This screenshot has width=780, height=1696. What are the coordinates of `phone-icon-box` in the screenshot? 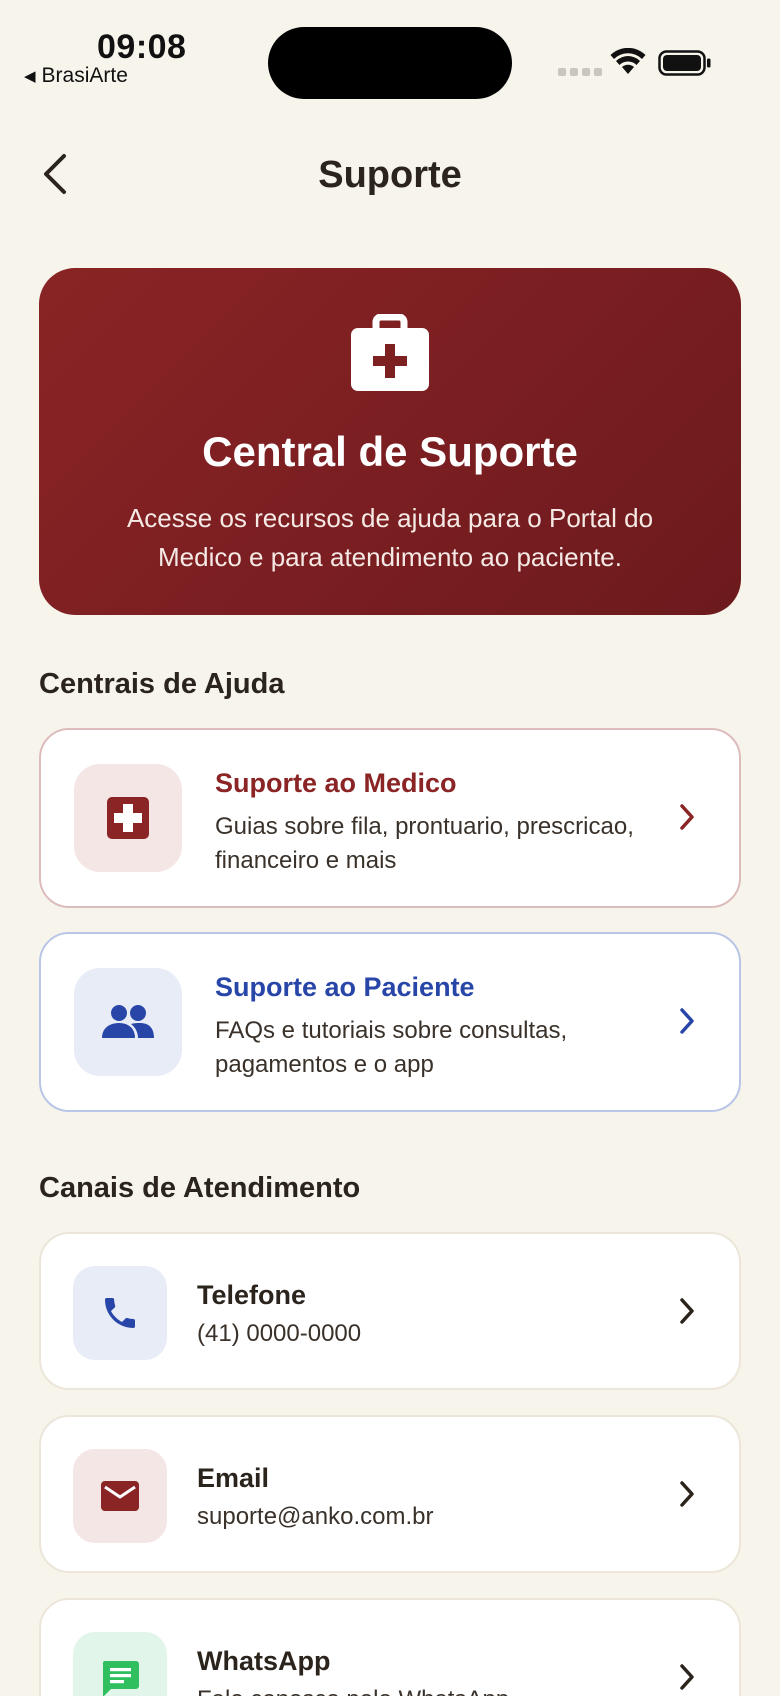 It's located at (120, 1313).